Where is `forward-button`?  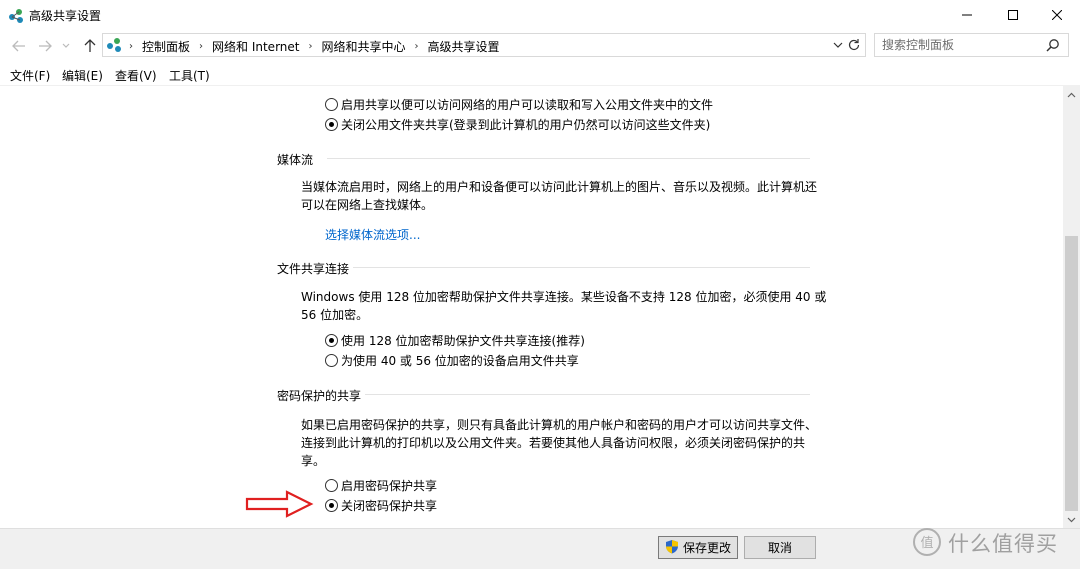
forward-button is located at coordinates (45, 46).